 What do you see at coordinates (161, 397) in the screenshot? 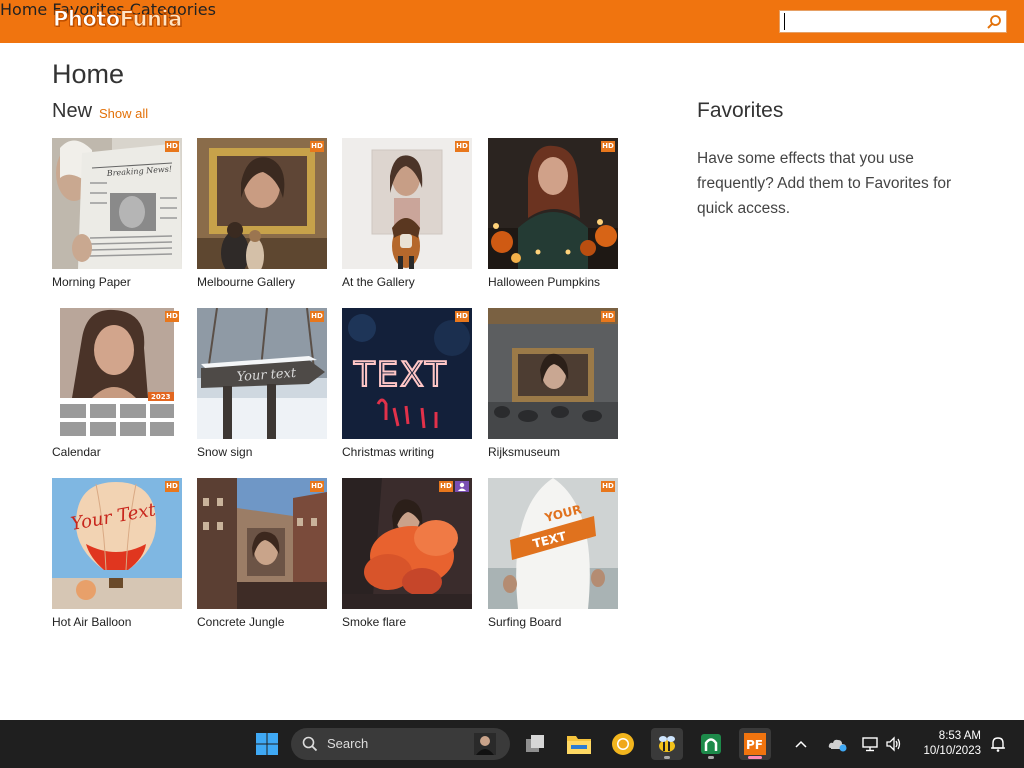
I see `calendar-year-text: 2023` at bounding box center [161, 397].